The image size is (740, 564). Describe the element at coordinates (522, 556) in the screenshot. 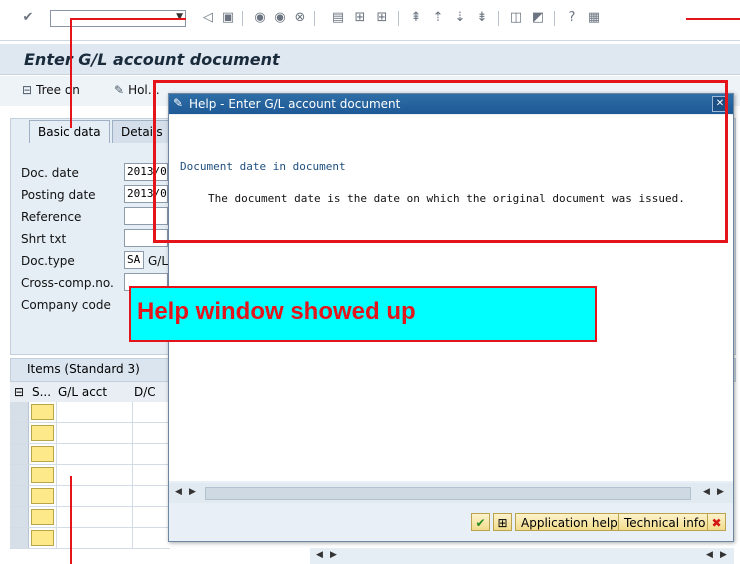

I see `table-scrollbar: ◀ ▶ ◀ ▶` at that location.